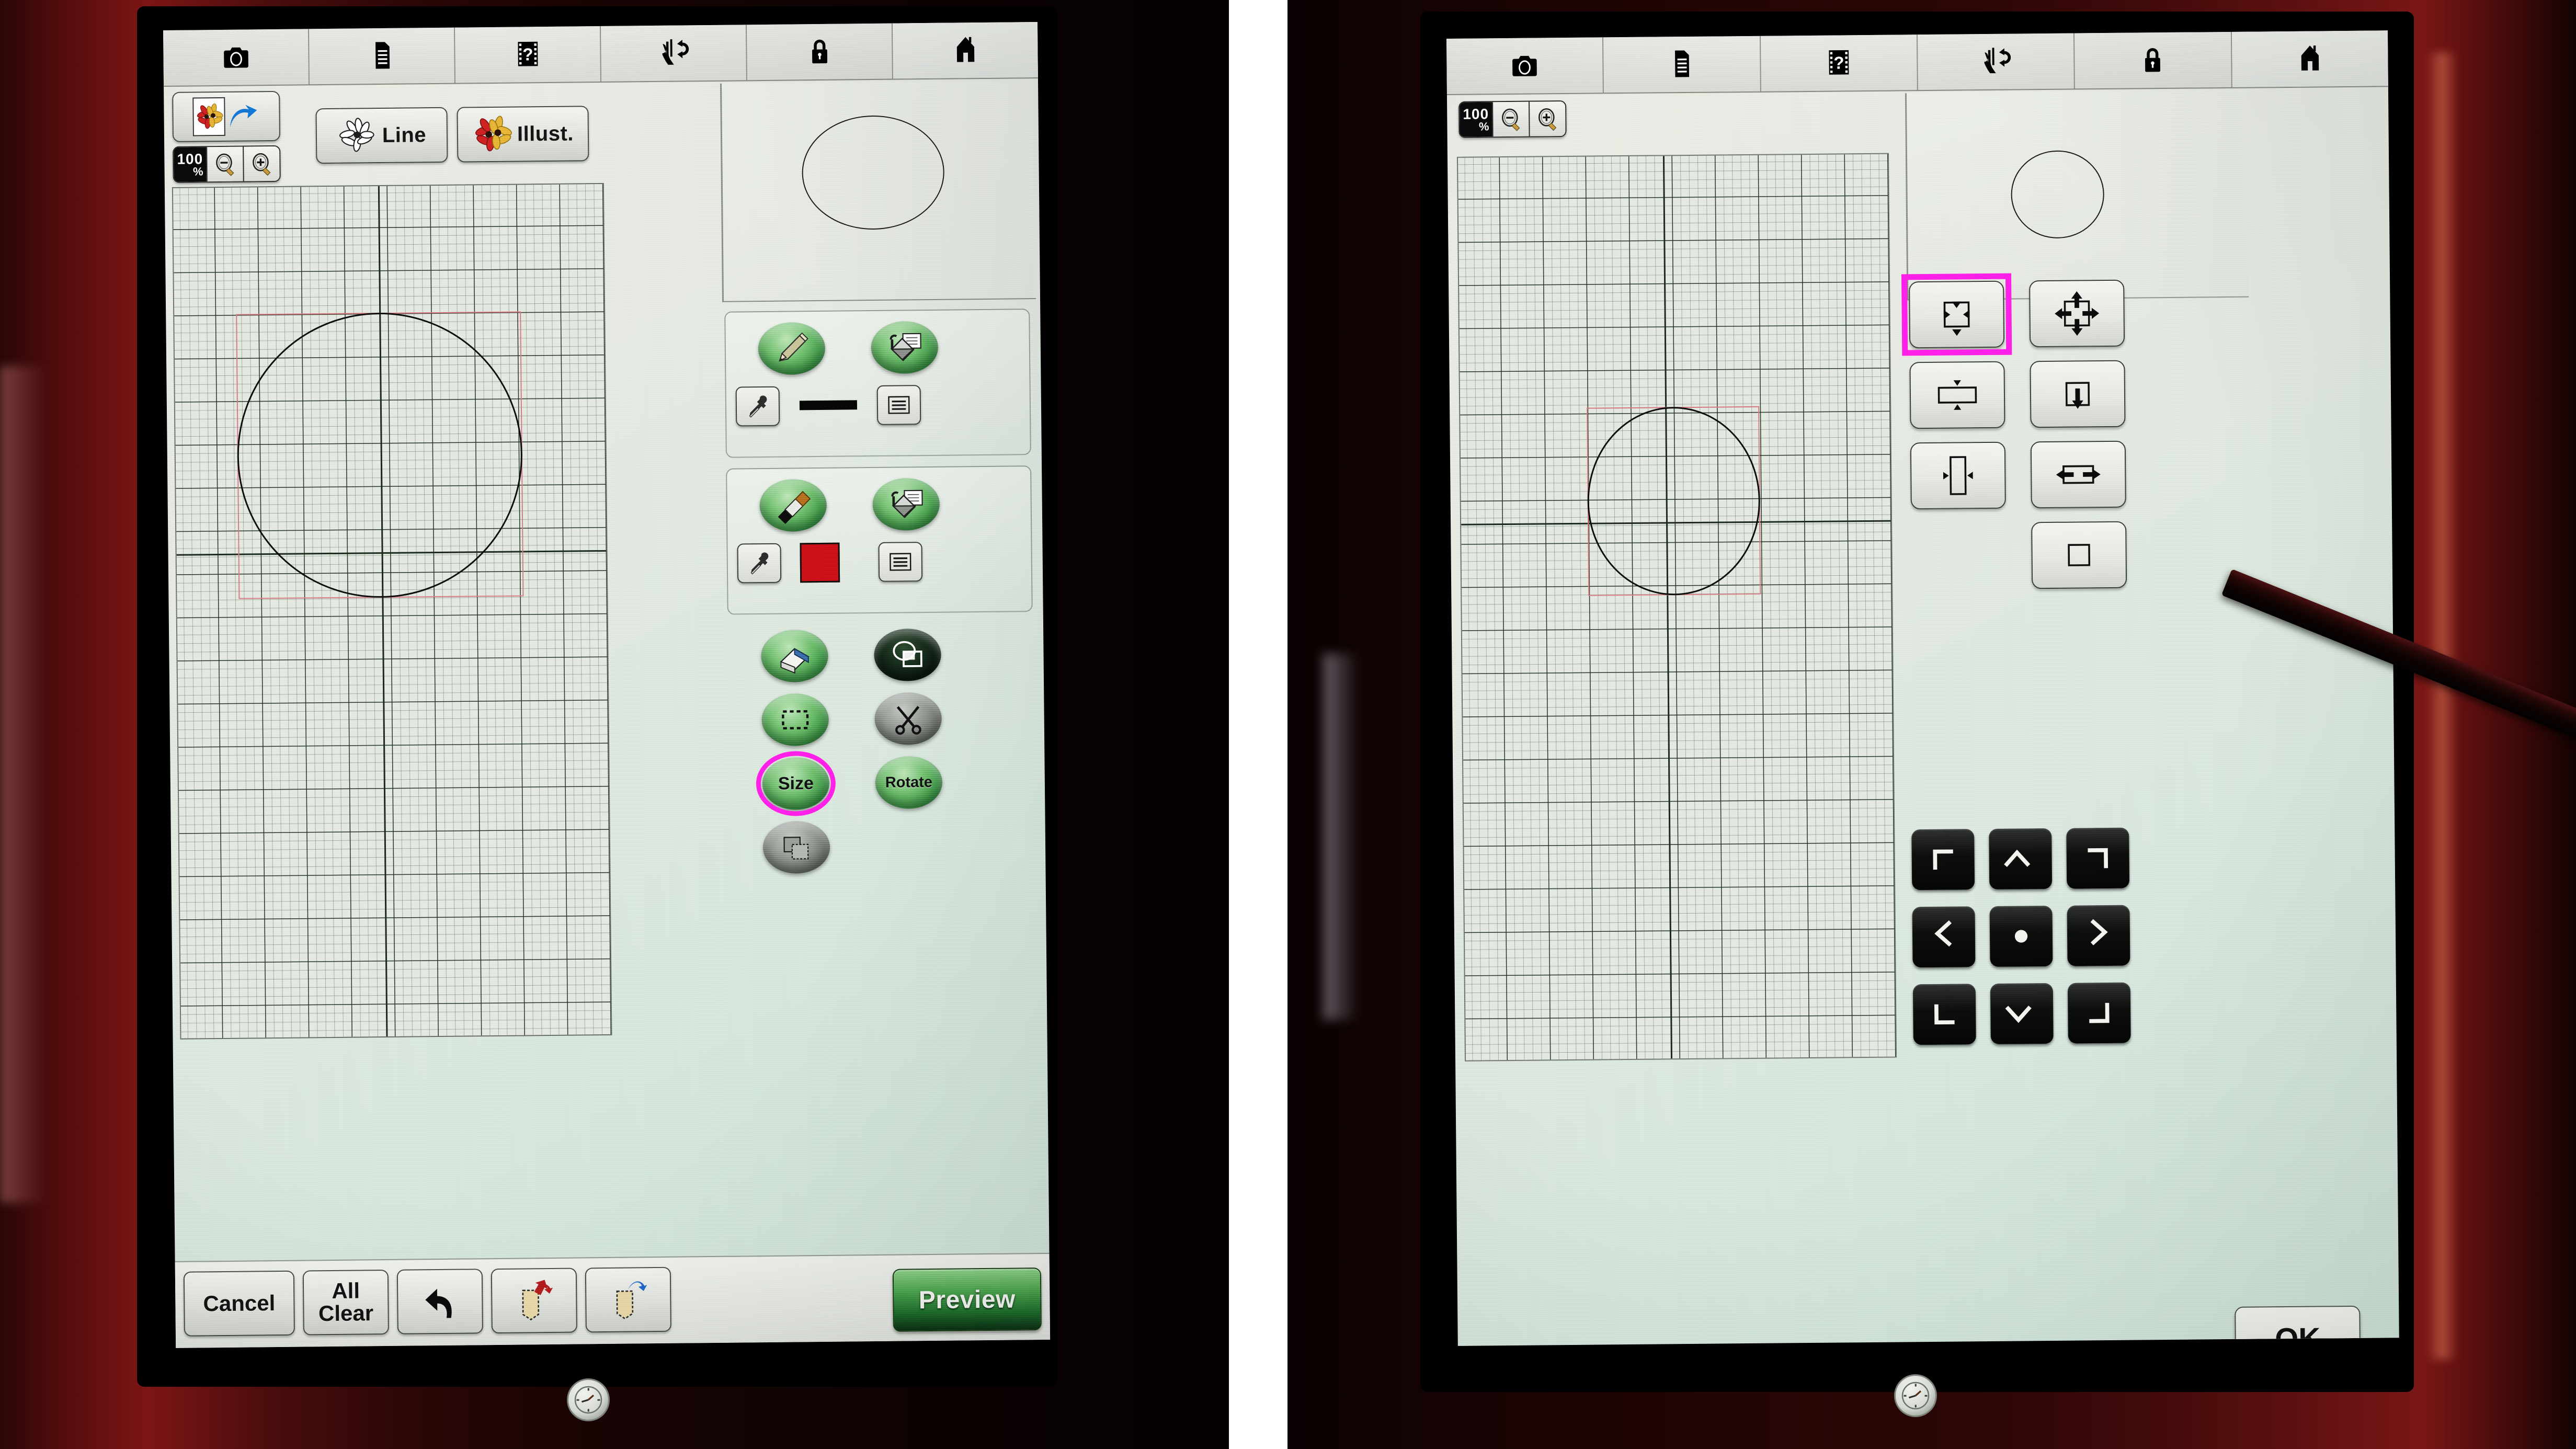  Describe the element at coordinates (794, 346) in the screenshot. I see `pencil-icon` at that location.